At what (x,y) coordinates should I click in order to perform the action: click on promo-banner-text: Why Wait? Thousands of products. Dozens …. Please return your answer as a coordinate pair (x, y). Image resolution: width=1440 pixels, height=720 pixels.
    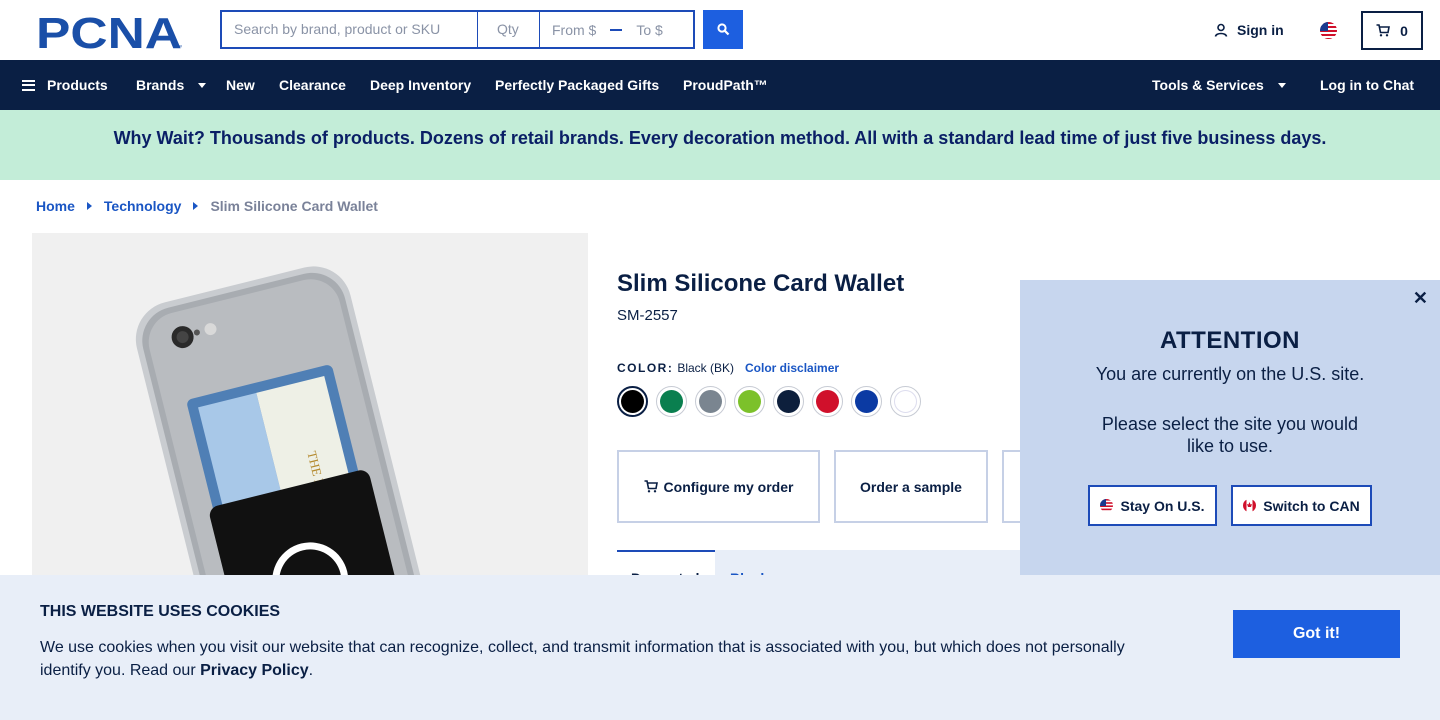
    Looking at the image, I should click on (720, 138).